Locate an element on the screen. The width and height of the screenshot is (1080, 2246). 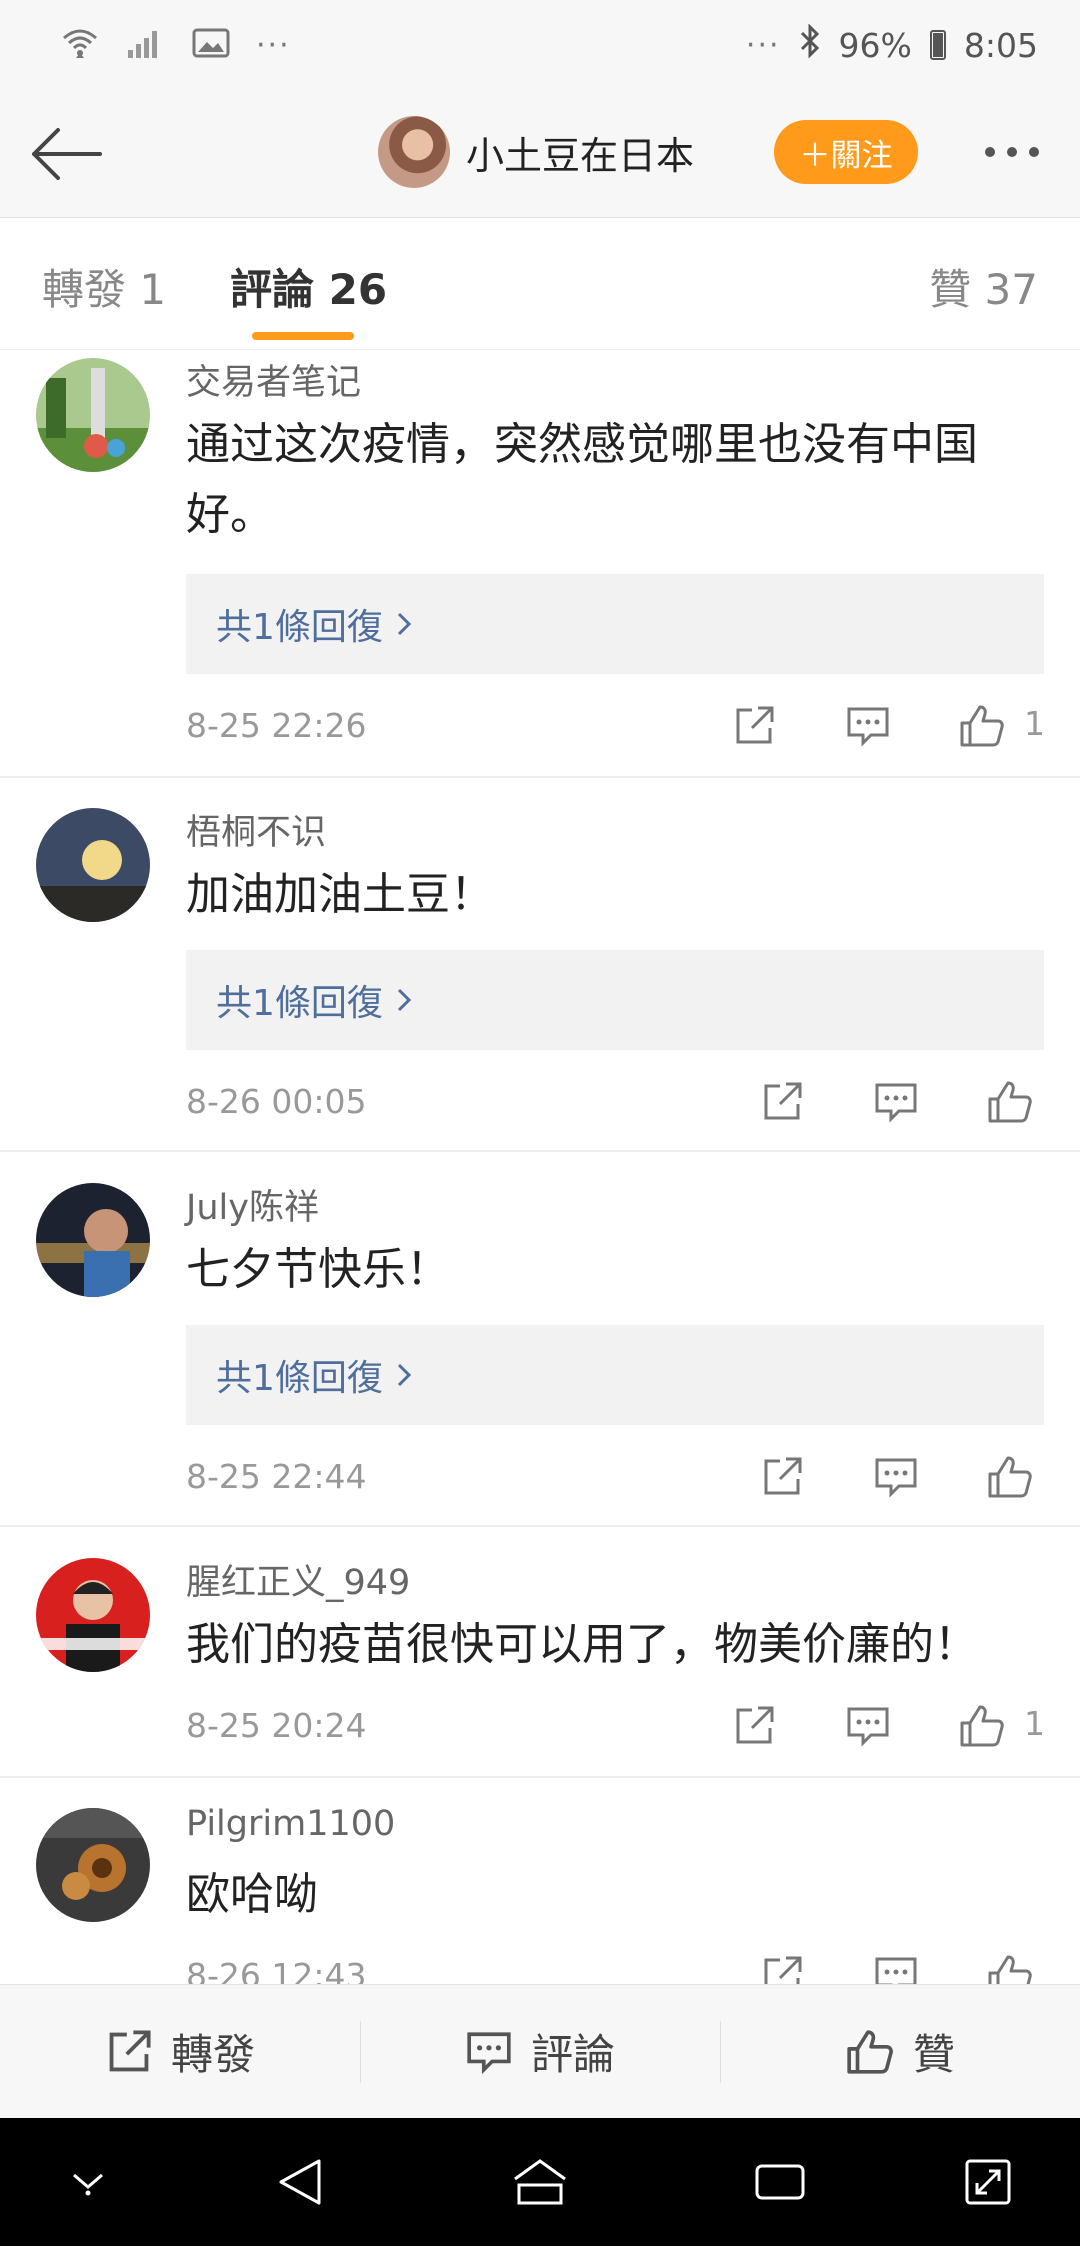
comment-label: 評論 is located at coordinates (572, 2054).